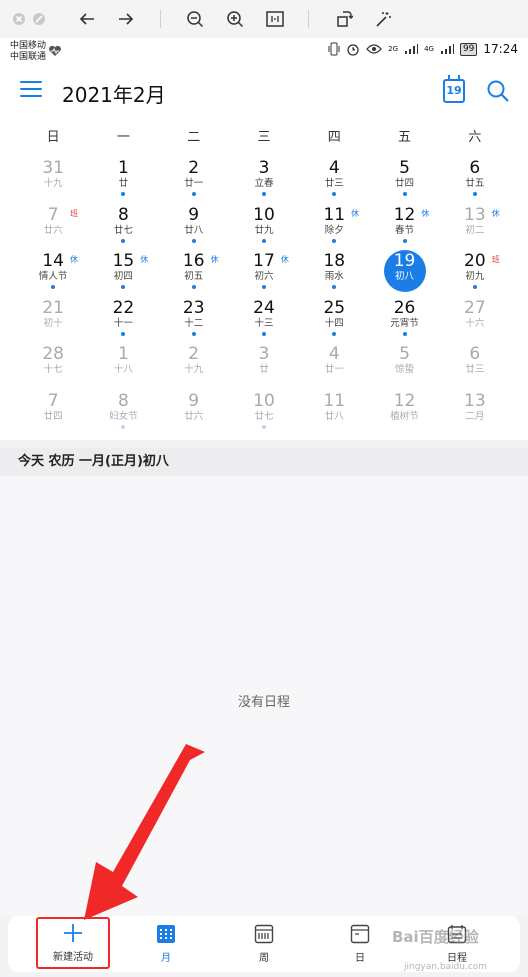 The height and width of the screenshot is (977, 528). What do you see at coordinates (404, 321) in the screenshot?
I see `calendar-day: 26 元宵节` at bounding box center [404, 321].